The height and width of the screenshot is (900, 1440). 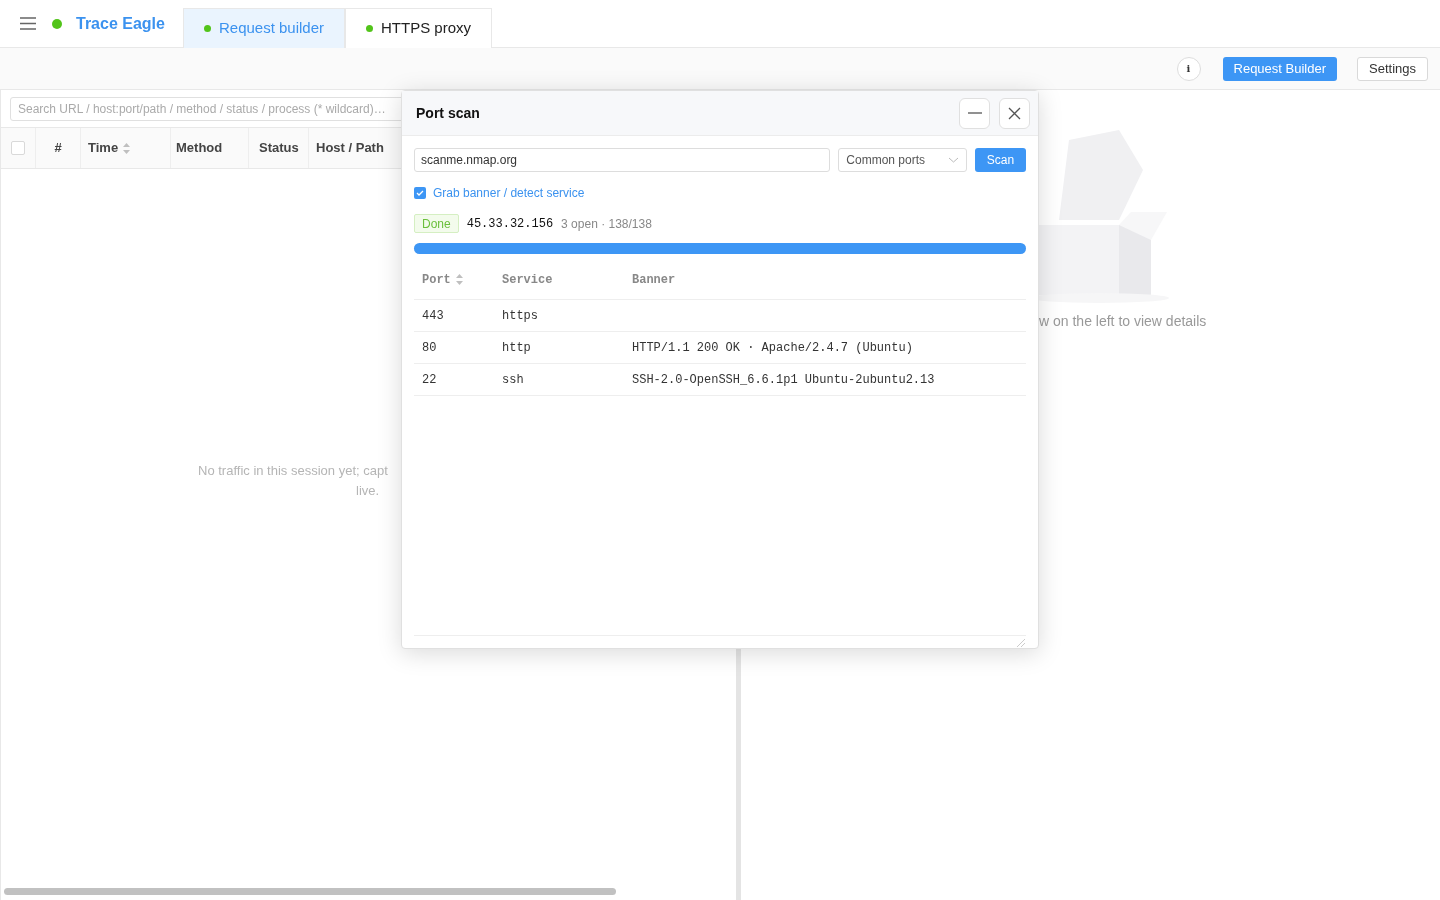 I want to click on minimize-icon, so click(x=974, y=113).